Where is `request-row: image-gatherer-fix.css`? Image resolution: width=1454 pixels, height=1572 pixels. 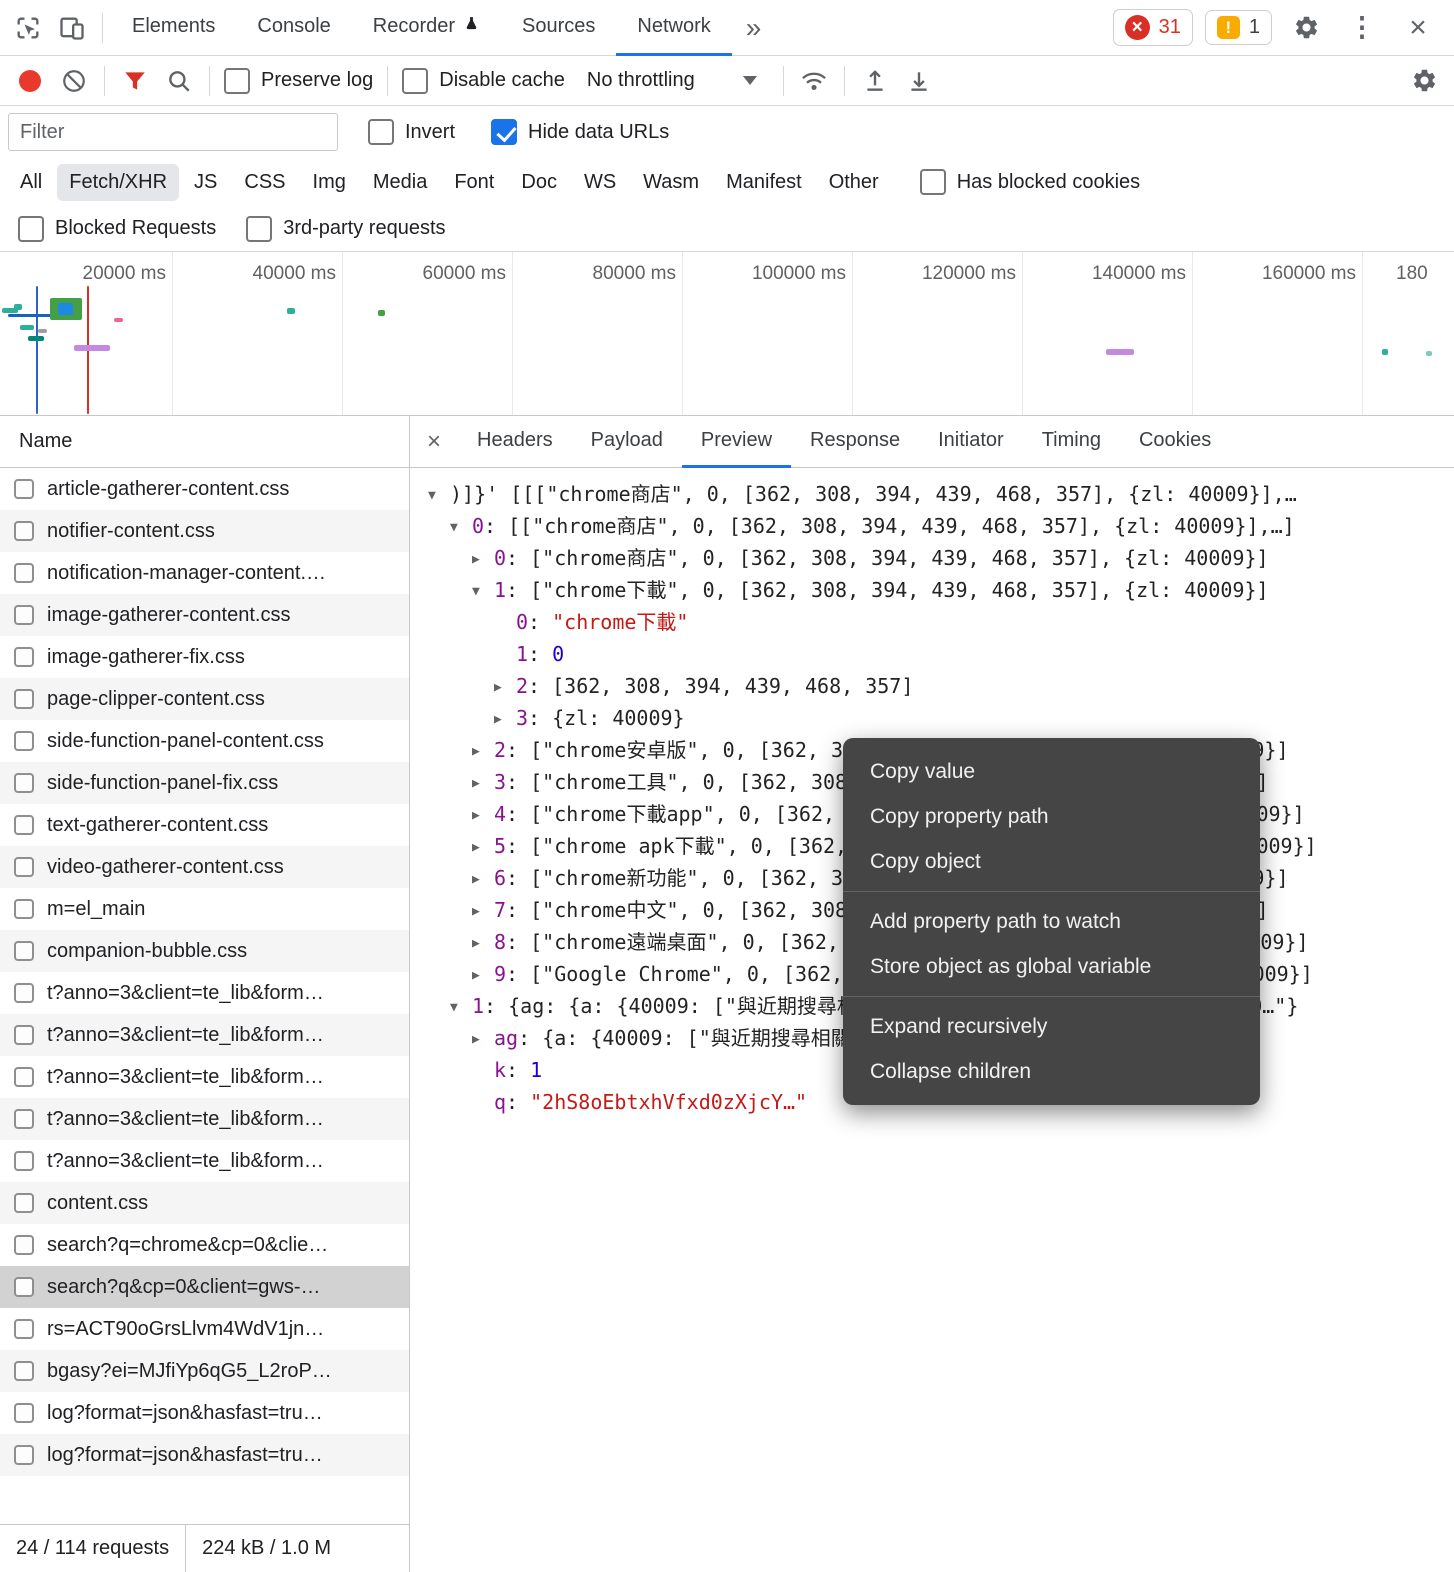 request-row: image-gatherer-fix.css is located at coordinates (204, 657).